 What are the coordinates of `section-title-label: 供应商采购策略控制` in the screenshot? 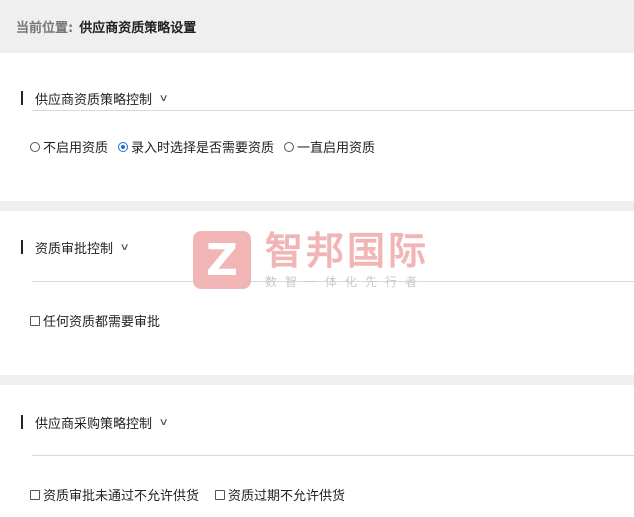 It's located at (94, 424).